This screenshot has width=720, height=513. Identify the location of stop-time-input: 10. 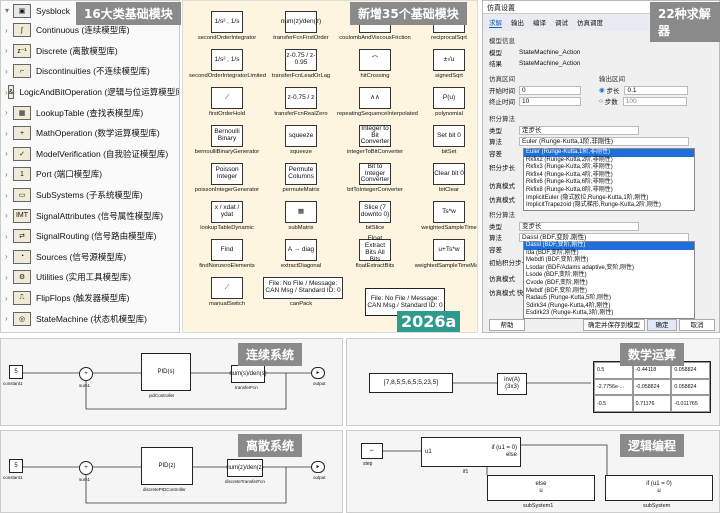
(550, 101).